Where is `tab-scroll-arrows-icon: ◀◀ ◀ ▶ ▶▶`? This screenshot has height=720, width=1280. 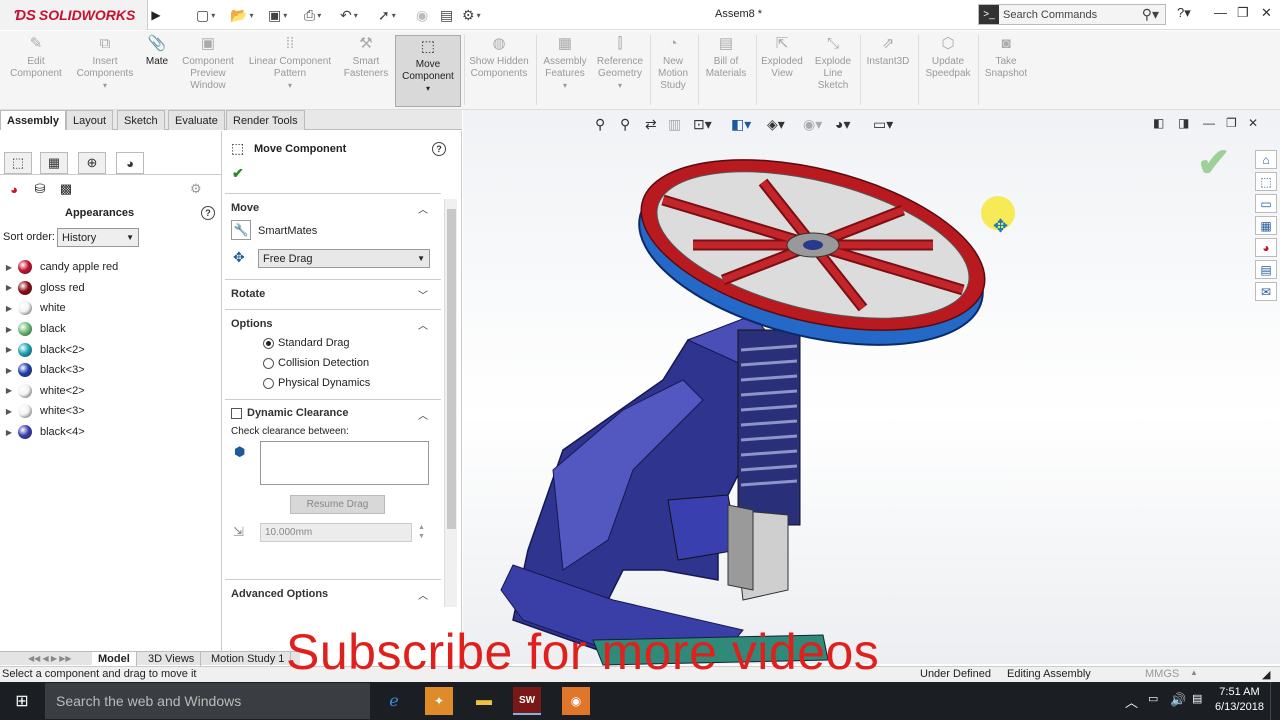 tab-scroll-arrows-icon: ◀◀ ◀ ▶ ▶▶ is located at coordinates (50, 658).